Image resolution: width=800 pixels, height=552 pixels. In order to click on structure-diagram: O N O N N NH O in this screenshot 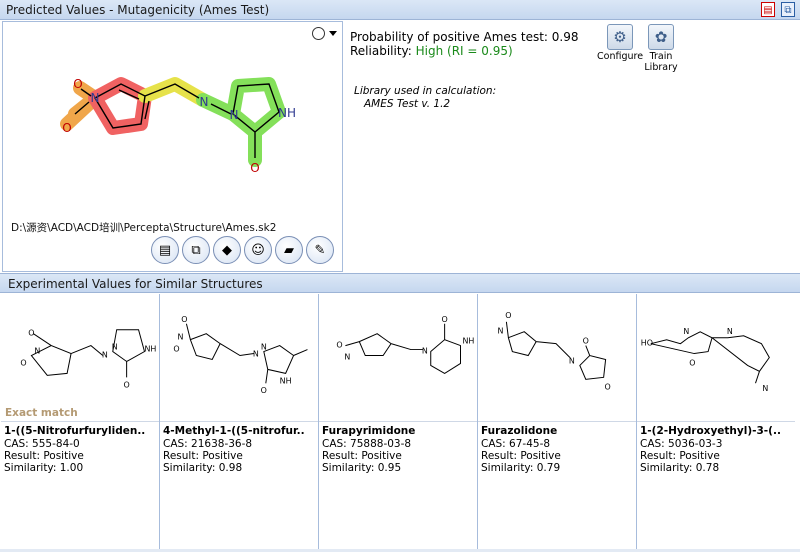, I will do `click(168, 137)`.